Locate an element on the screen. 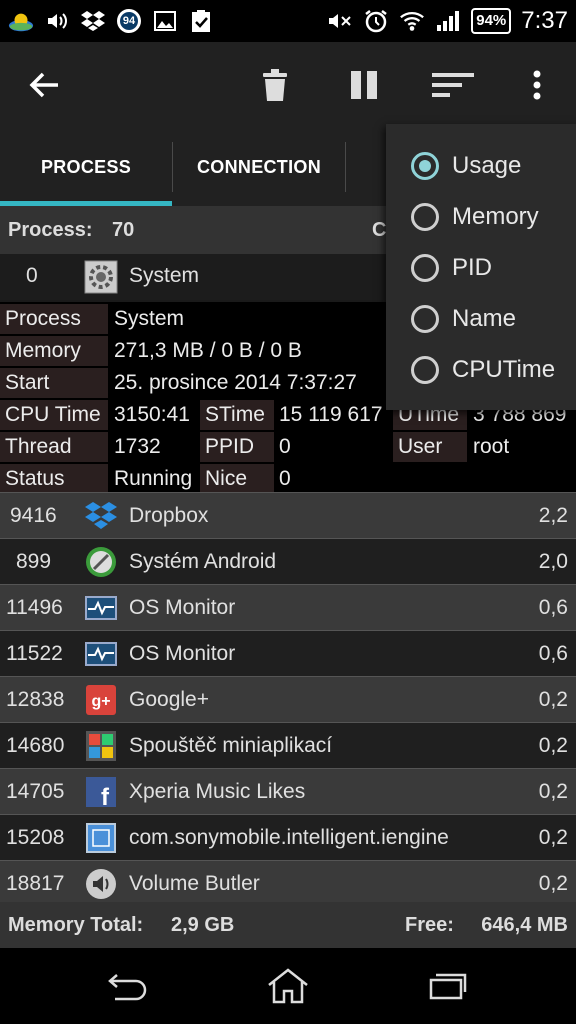 Image resolution: width=576 pixels, height=1024 pixels. sort-option-pid: PID is located at coordinates (481, 267).